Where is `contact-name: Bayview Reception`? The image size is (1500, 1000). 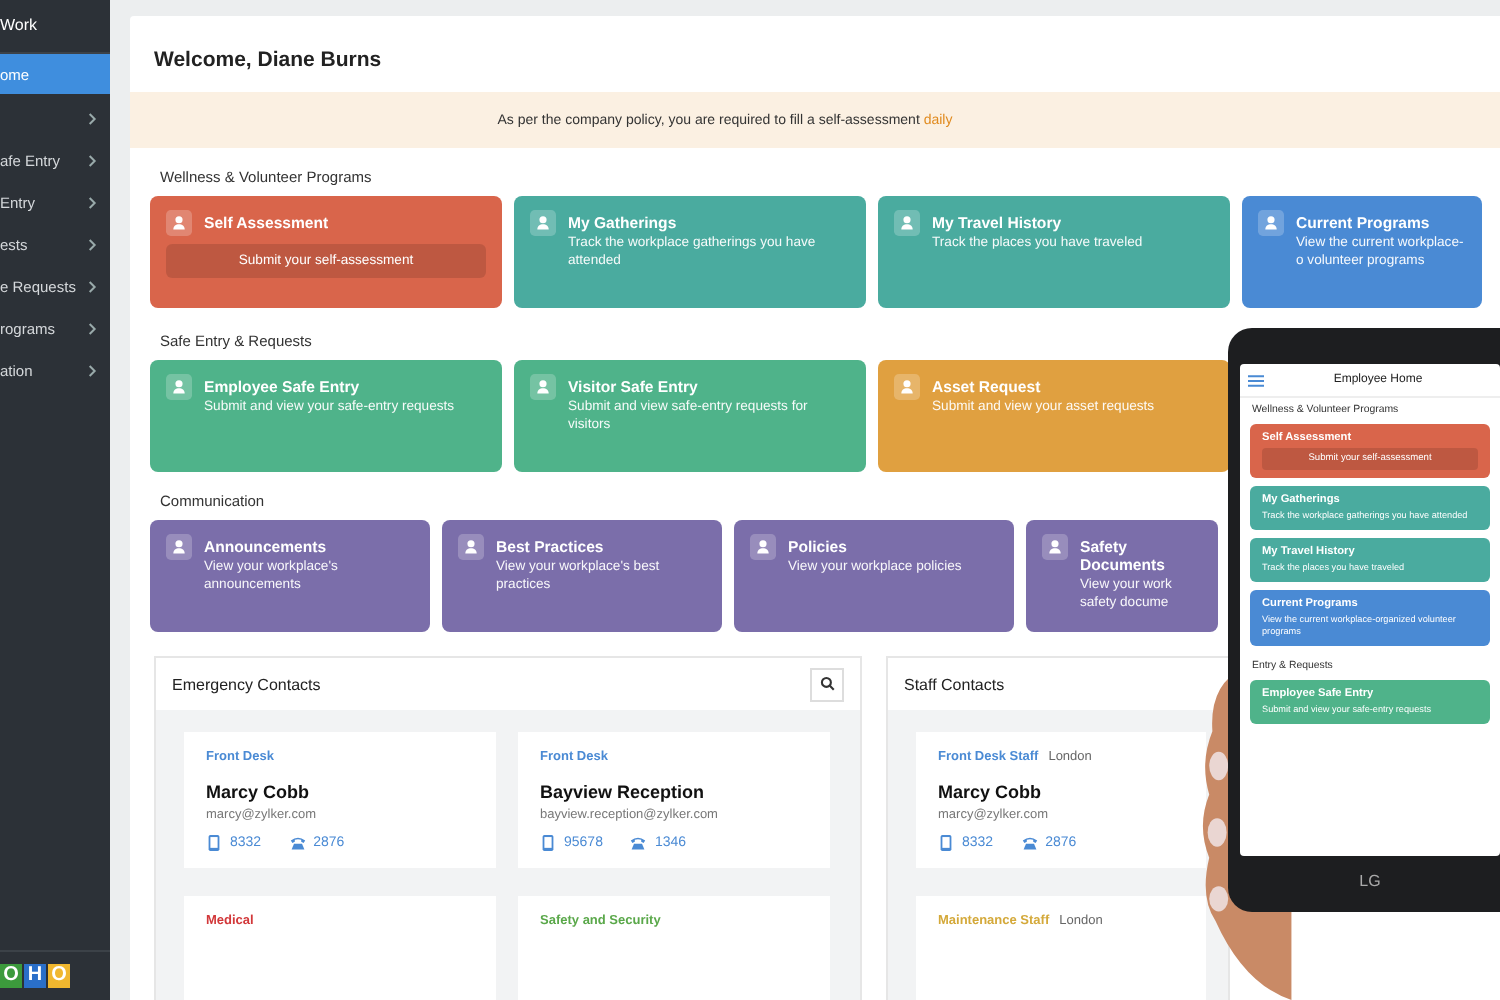
contact-name: Bayview Reception is located at coordinates (623, 792).